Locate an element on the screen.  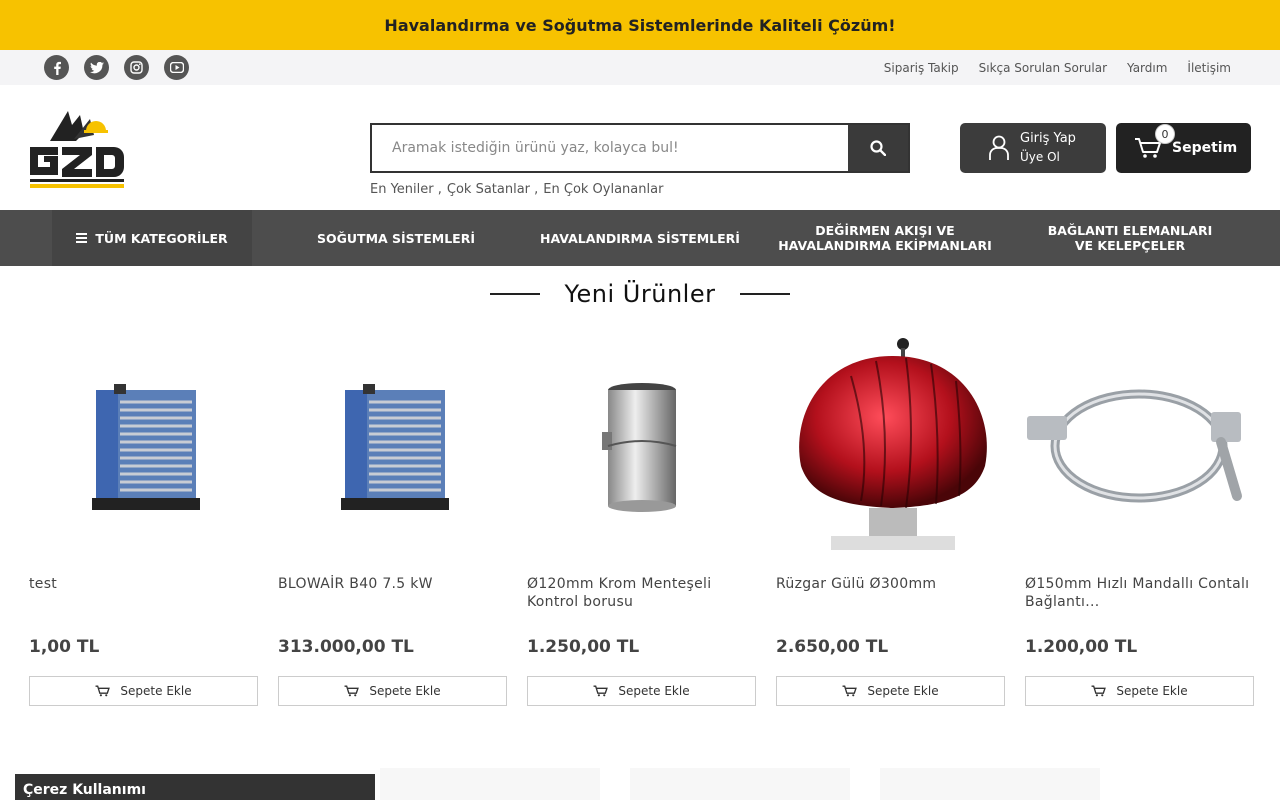
search-input is located at coordinates (610, 148).